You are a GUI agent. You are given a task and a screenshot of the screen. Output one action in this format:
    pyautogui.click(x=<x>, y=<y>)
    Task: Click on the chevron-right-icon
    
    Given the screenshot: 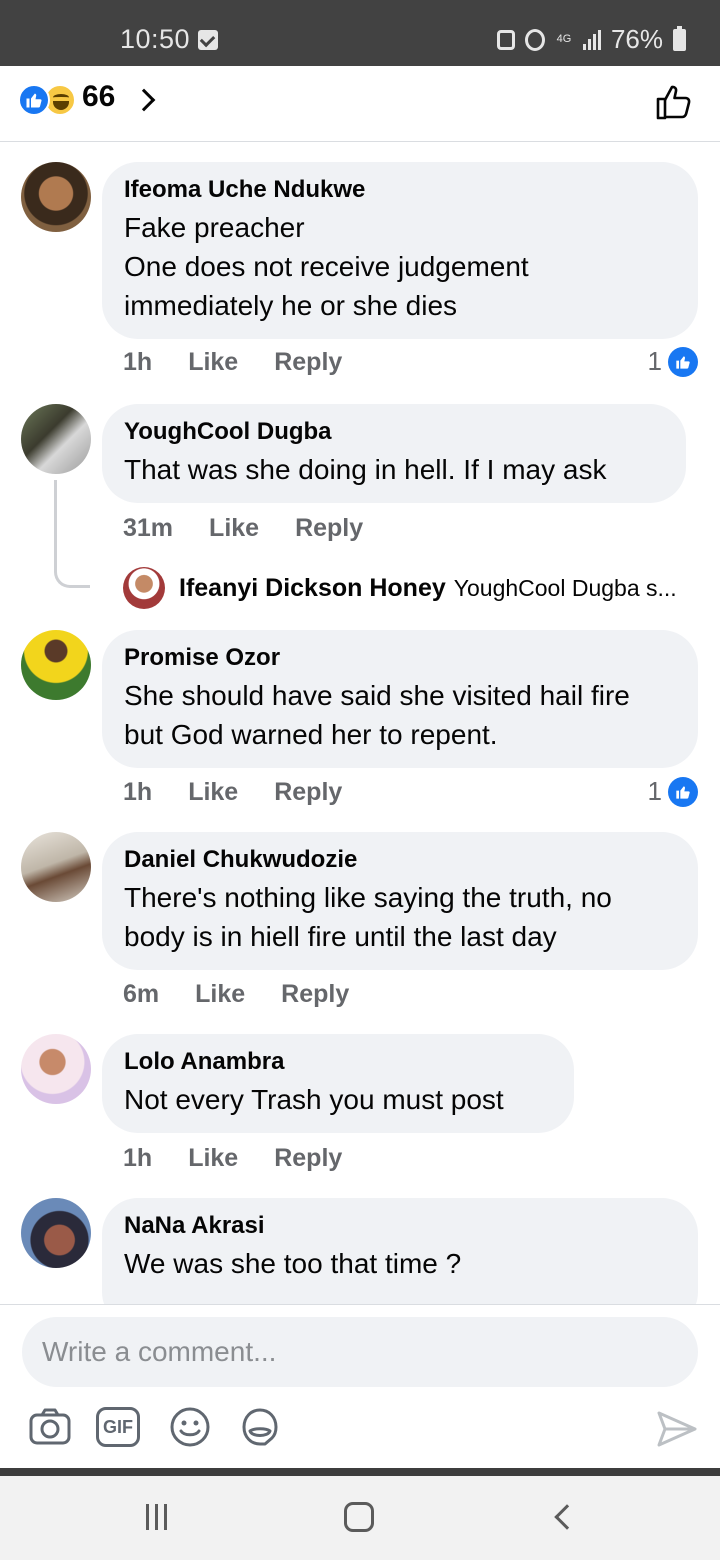 What is the action you would take?
    pyautogui.click(x=144, y=100)
    